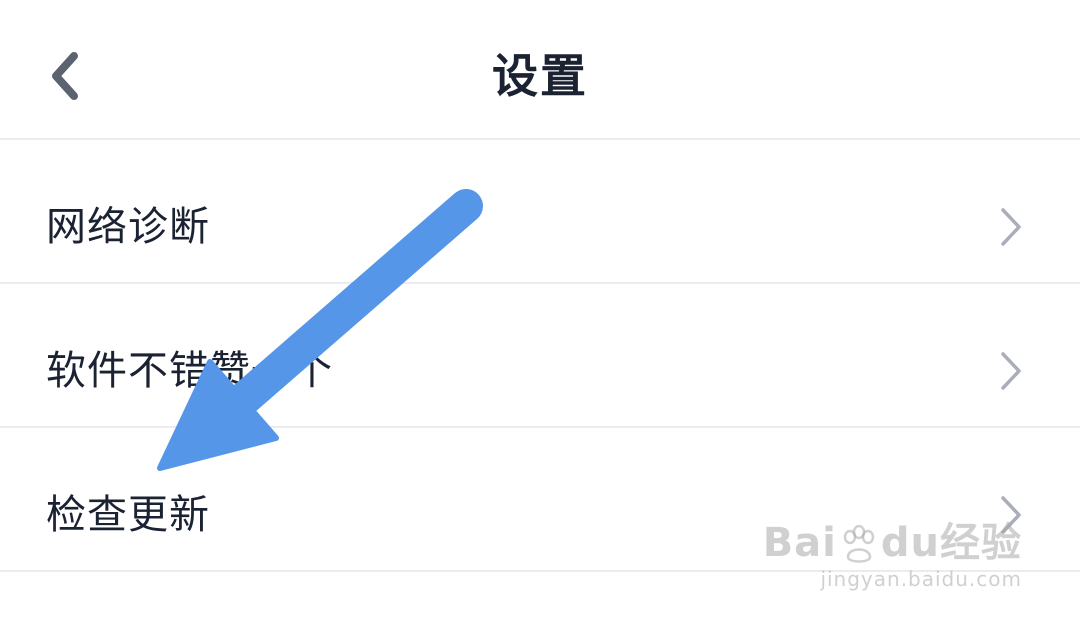 Image resolution: width=1080 pixels, height=636 pixels. I want to click on settings-item-label: 软件不错赞一个, so click(189, 371).